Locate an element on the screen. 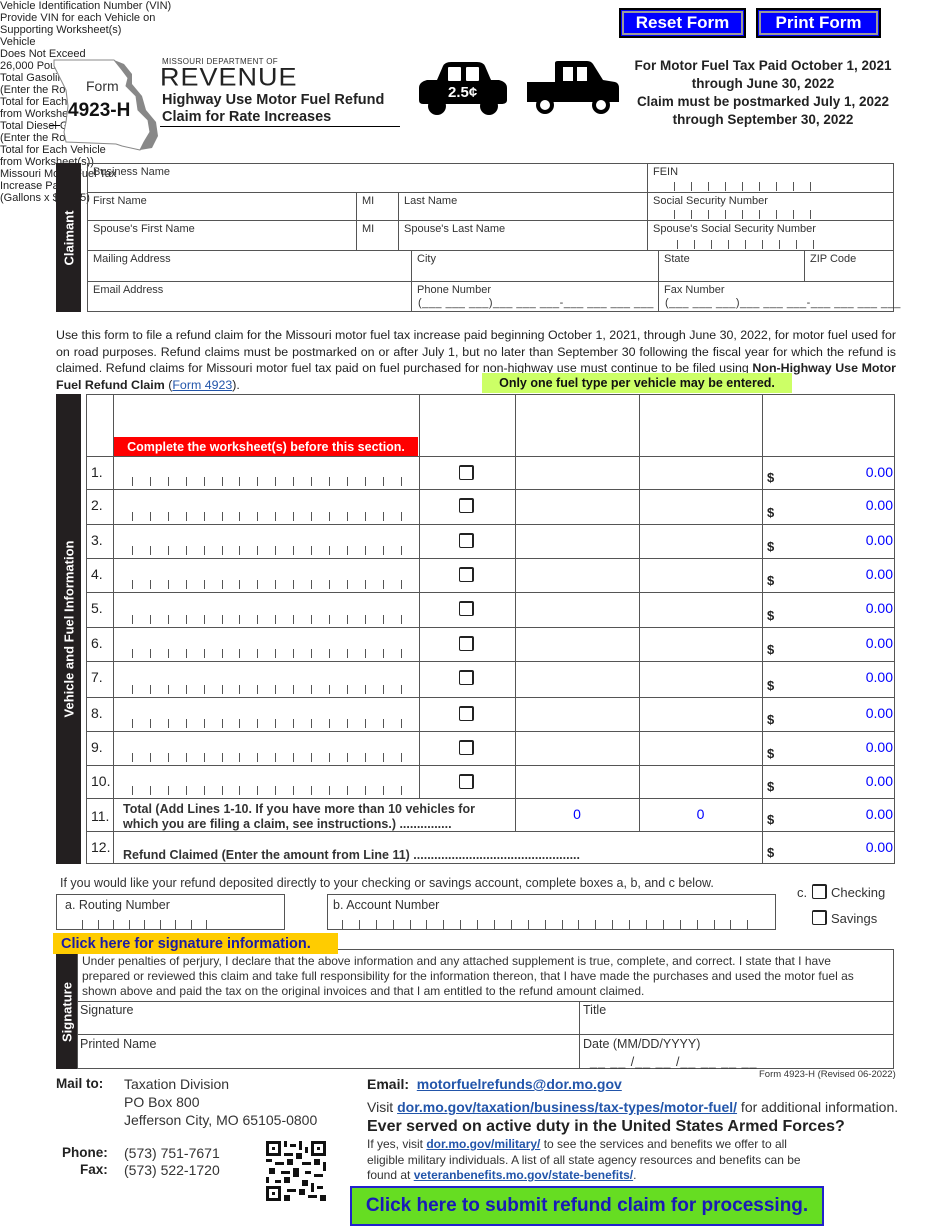 The width and height of the screenshot is (950, 1230). checking-checkbox is located at coordinates (819, 891).